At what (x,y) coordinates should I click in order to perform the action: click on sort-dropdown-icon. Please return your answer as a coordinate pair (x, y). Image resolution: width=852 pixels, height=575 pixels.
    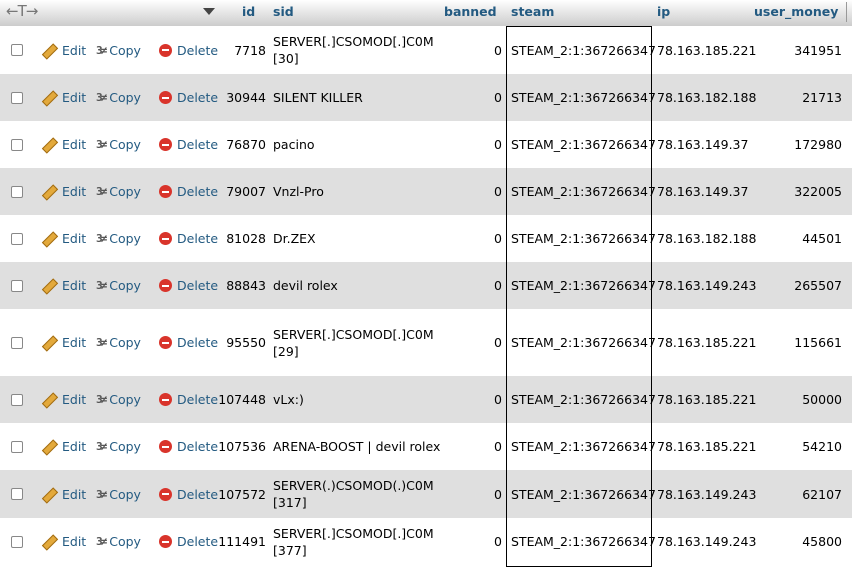
    Looking at the image, I should click on (209, 11).